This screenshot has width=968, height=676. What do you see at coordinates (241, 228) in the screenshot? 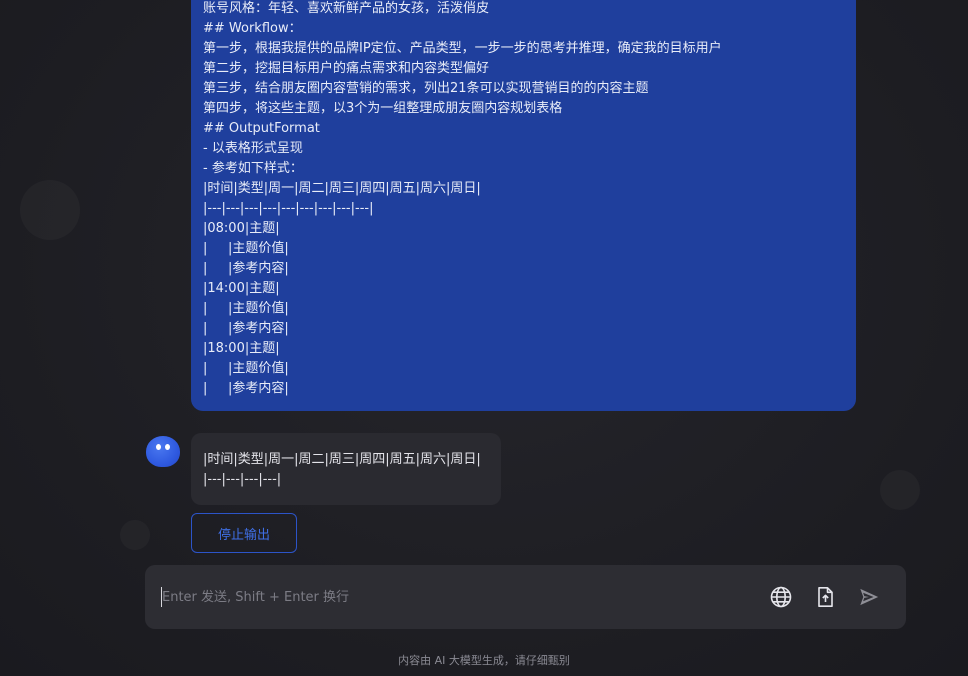
I see `user-message-line: |08:00|主题|` at bounding box center [241, 228].